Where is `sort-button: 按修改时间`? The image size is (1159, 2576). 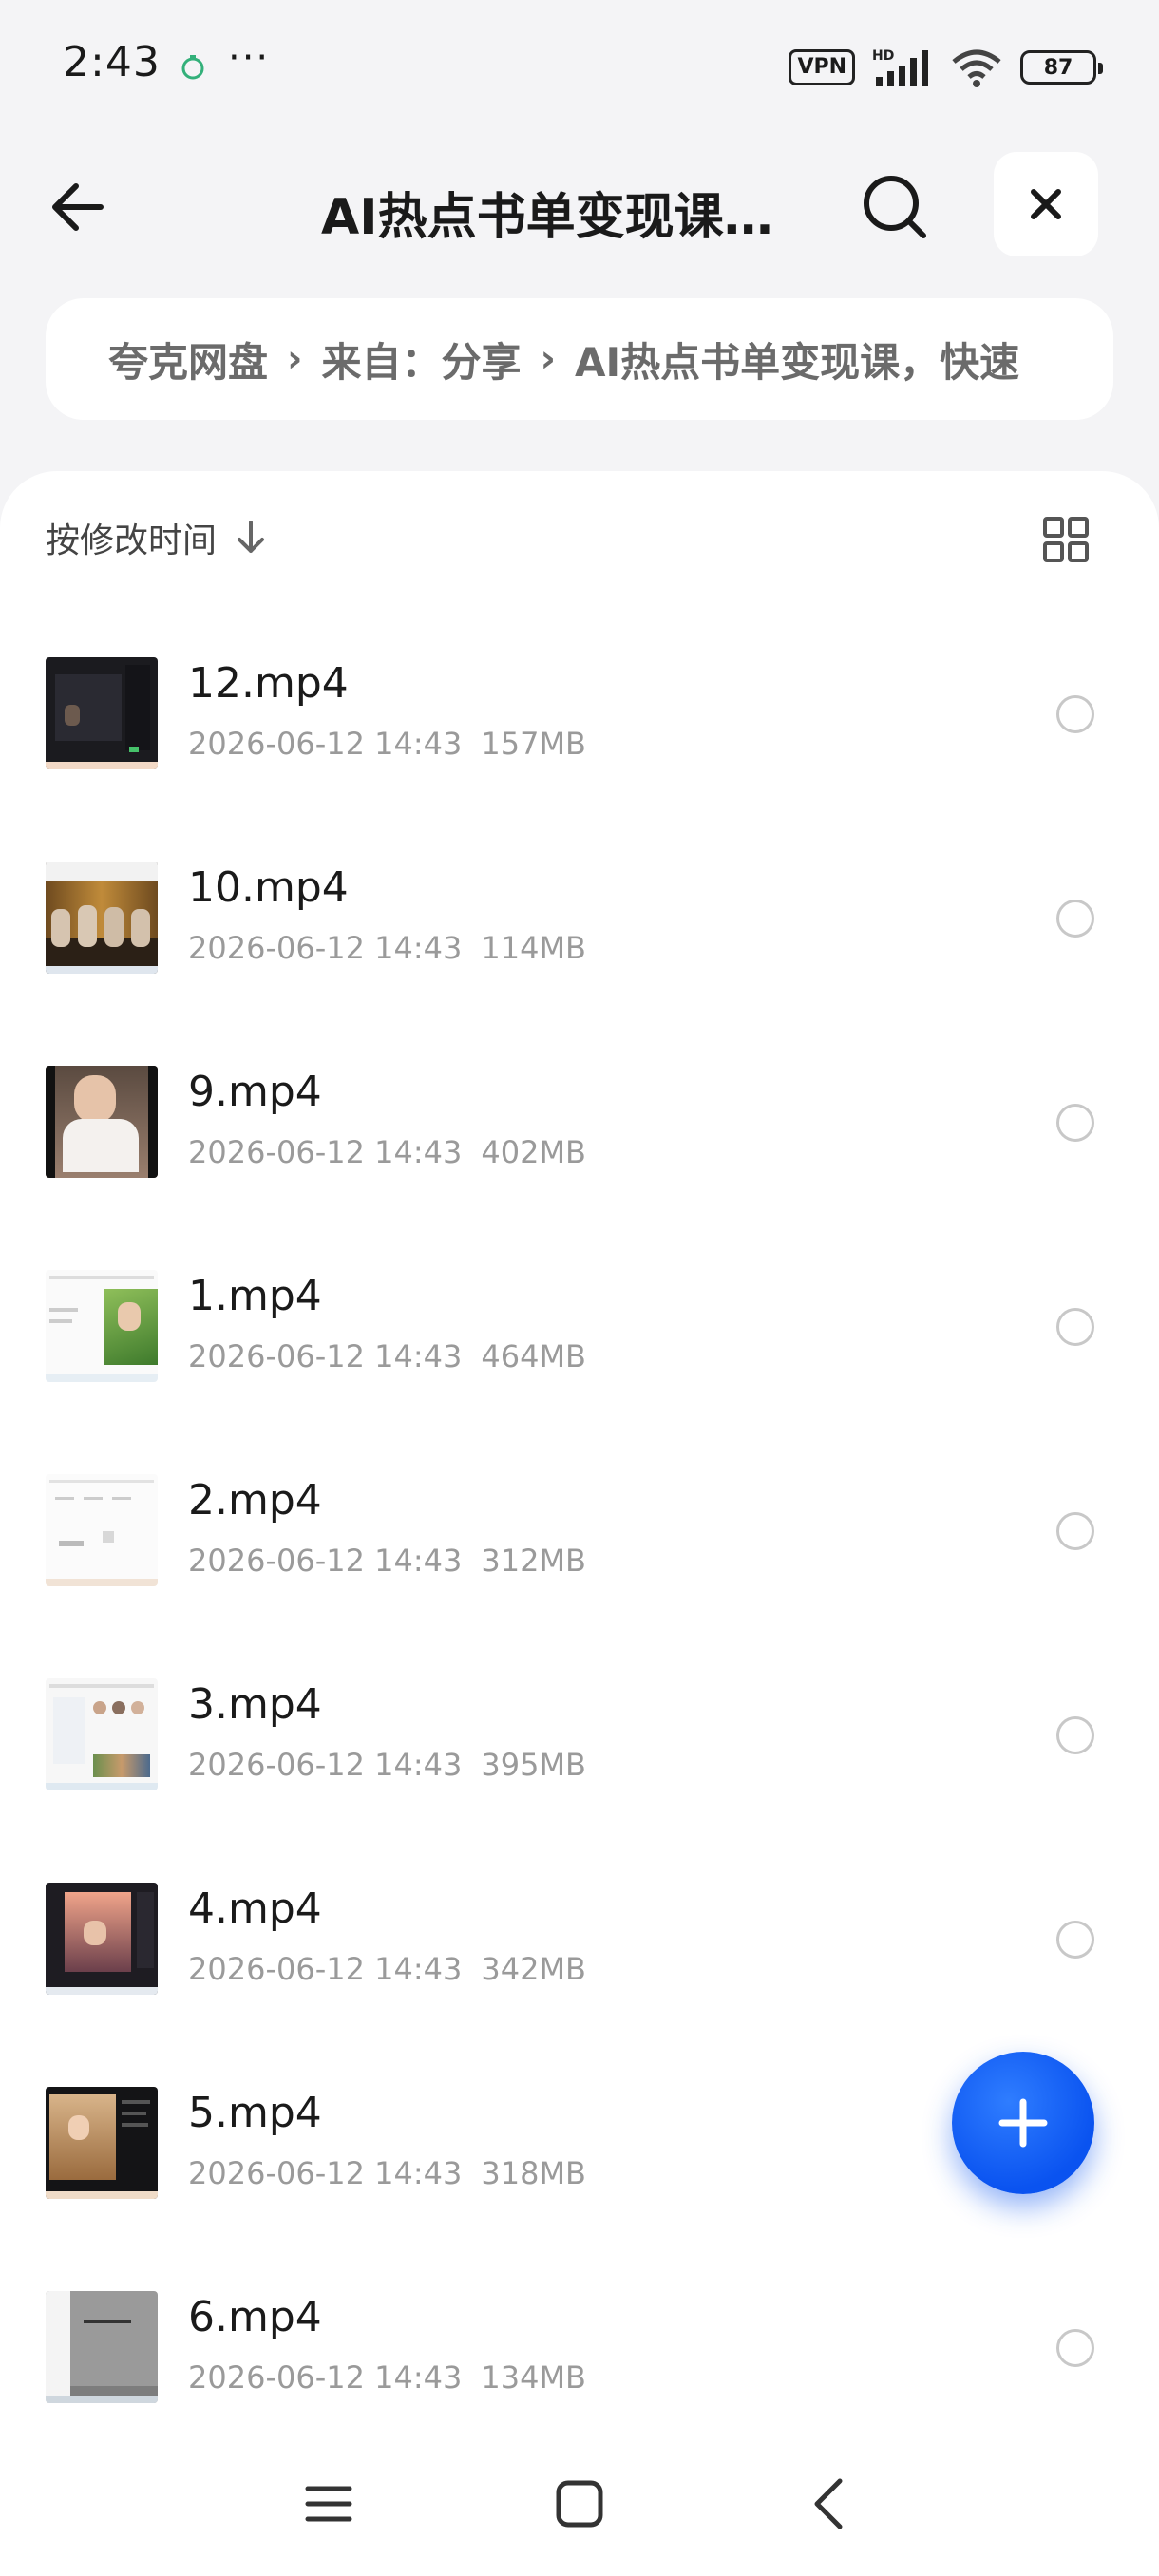 sort-button: 按修改时间 is located at coordinates (157, 537).